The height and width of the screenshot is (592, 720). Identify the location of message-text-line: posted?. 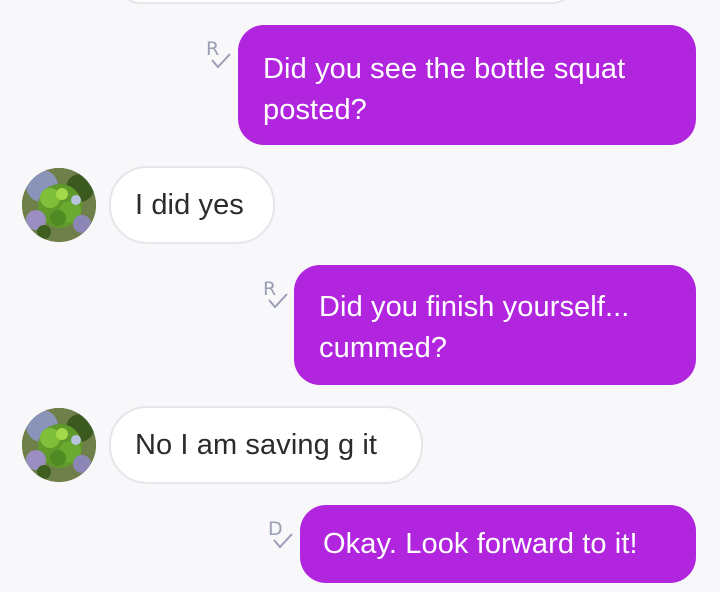
(315, 110).